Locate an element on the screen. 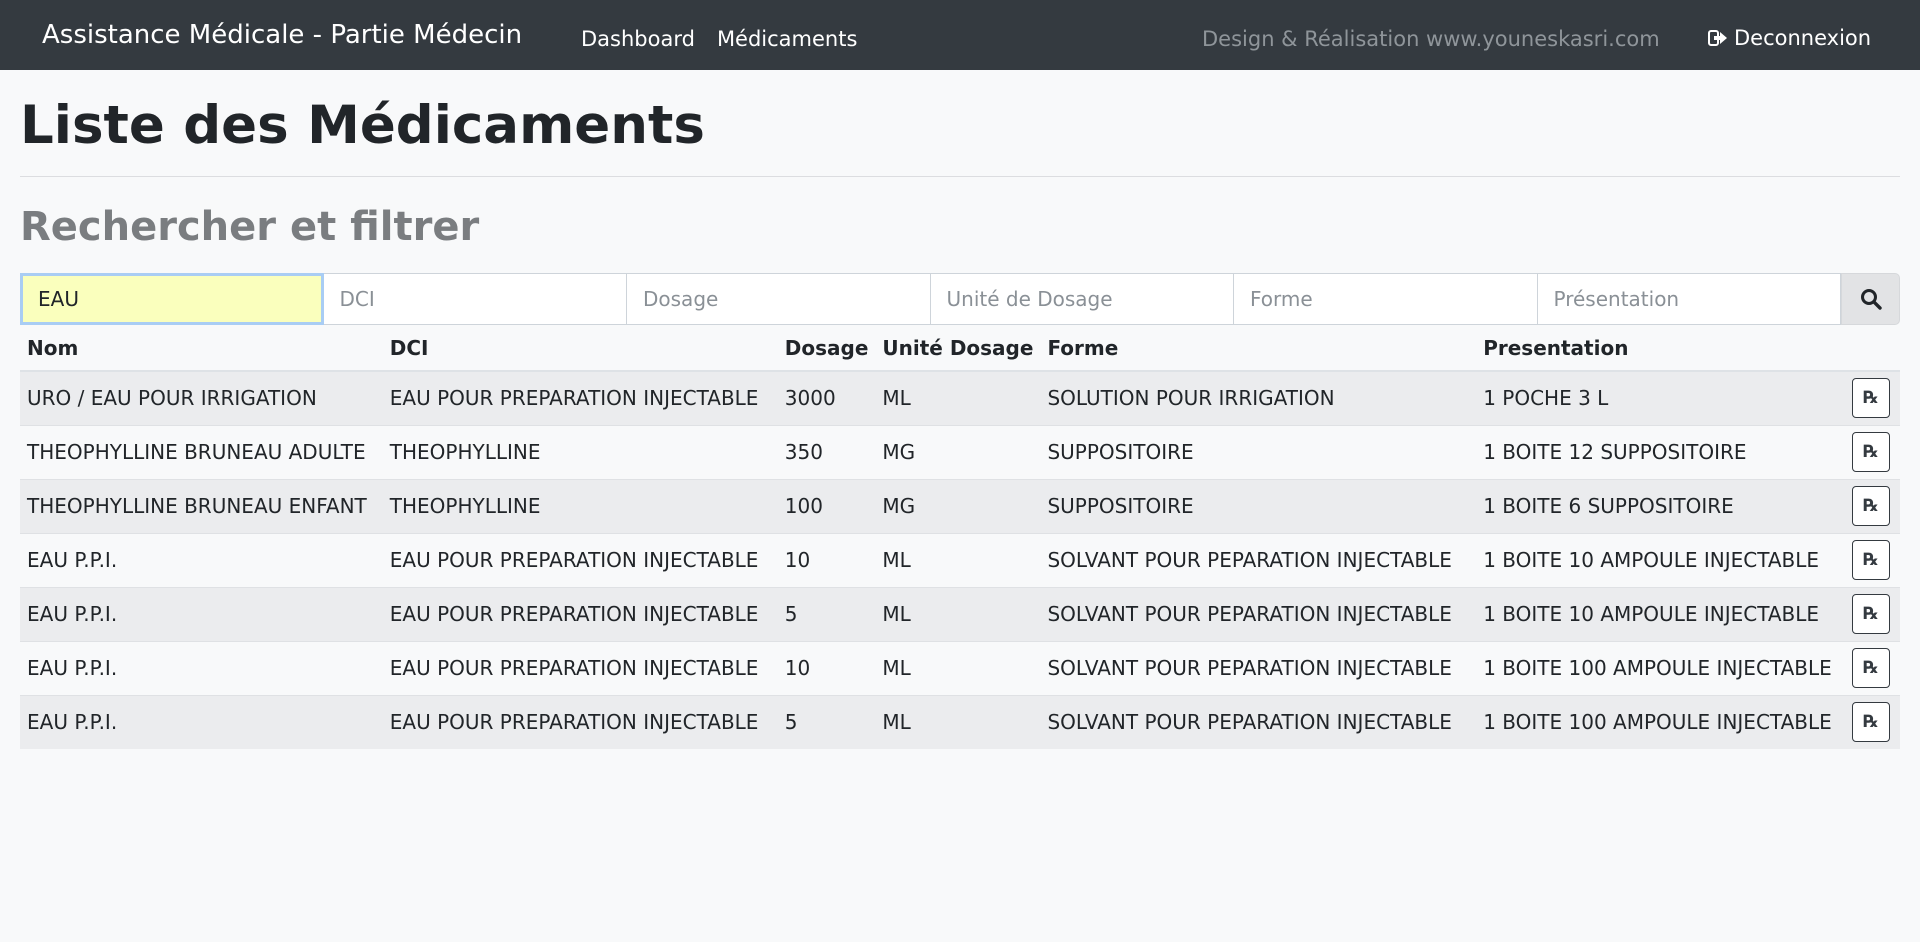  nom-filter-input is located at coordinates (172, 299).